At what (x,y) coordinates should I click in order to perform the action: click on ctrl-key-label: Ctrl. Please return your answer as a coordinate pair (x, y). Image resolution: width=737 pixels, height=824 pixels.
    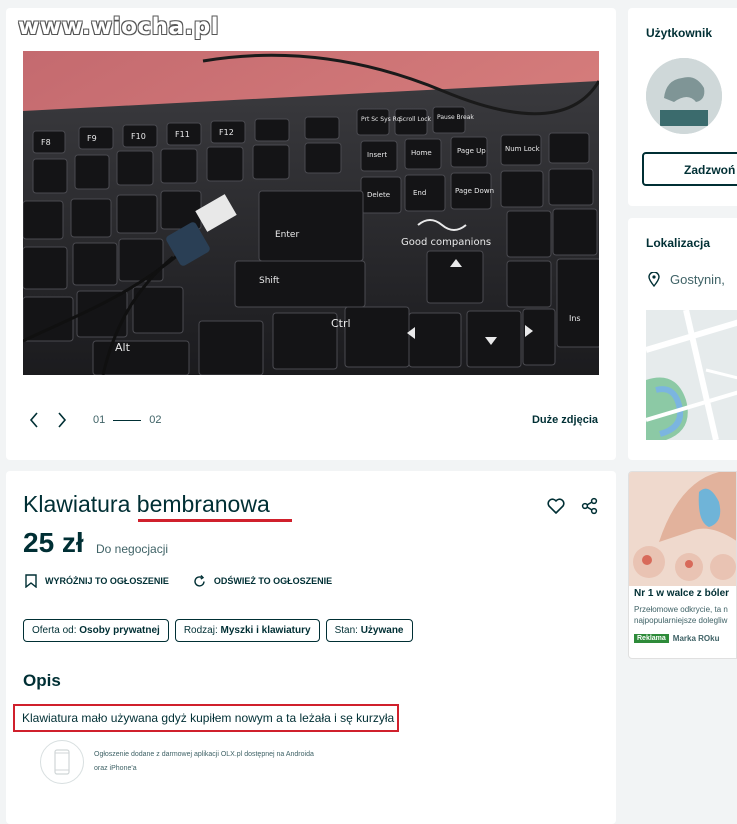
    Looking at the image, I should click on (341, 323).